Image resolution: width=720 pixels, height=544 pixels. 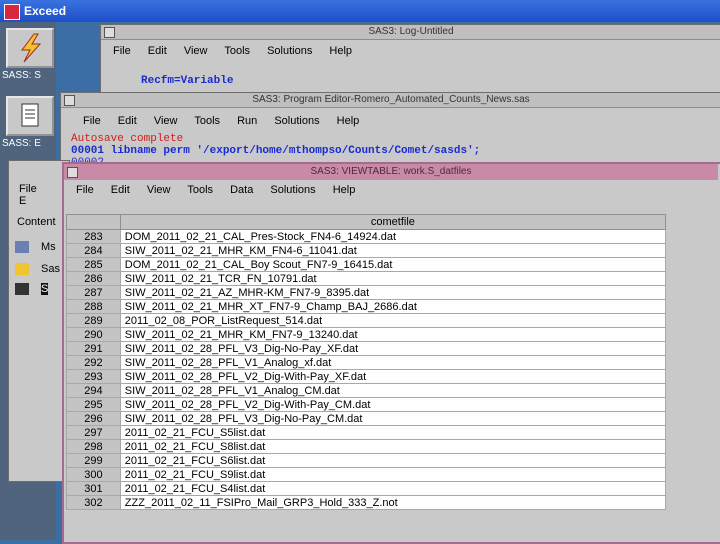 What do you see at coordinates (93, 404) in the screenshot?
I see `row-number: 295` at bounding box center [93, 404].